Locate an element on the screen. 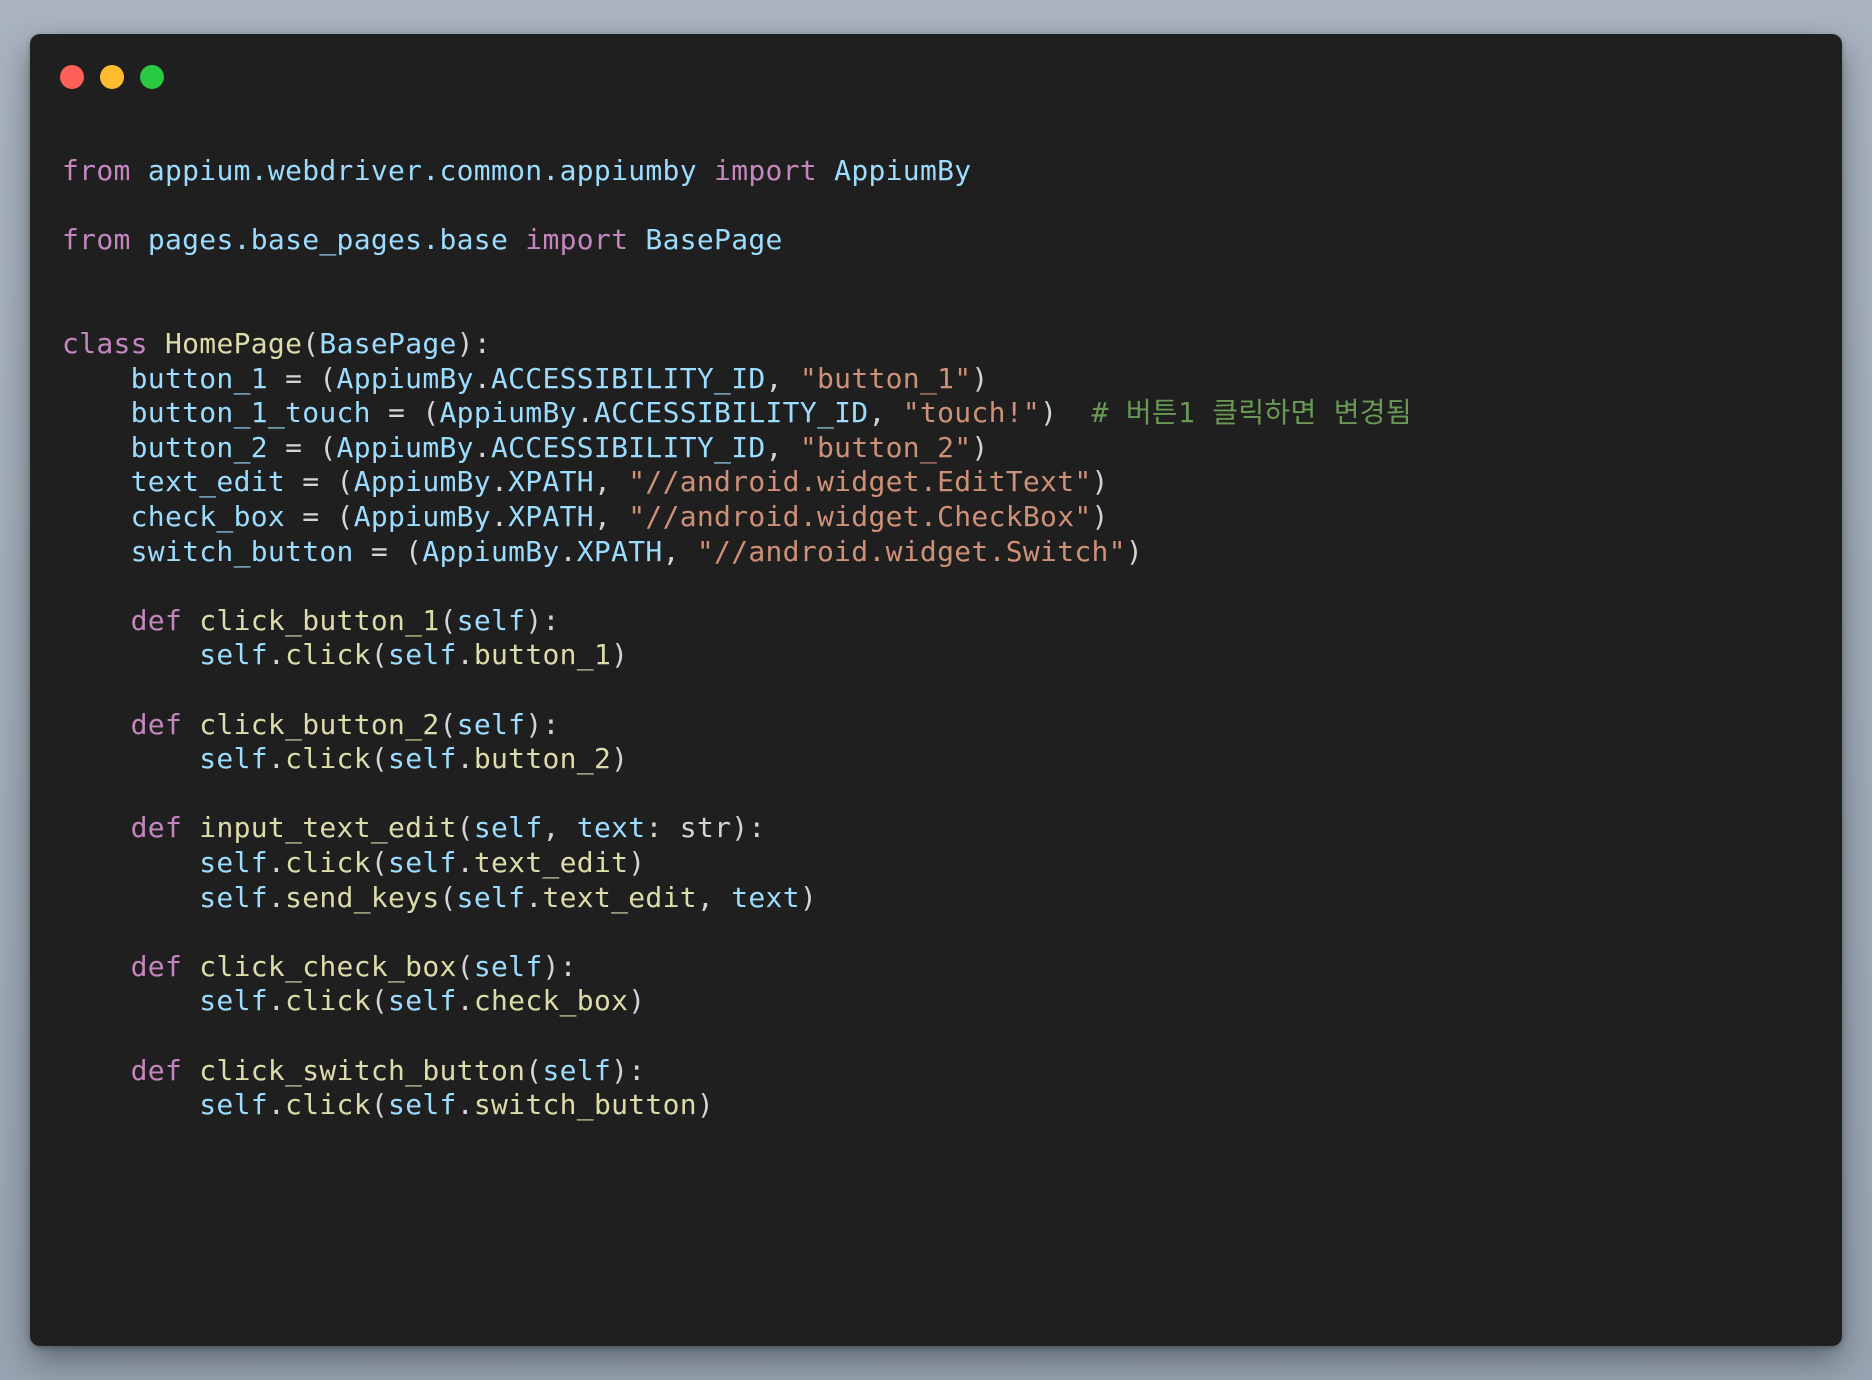 Image resolution: width=1872 pixels, height=1380 pixels. code-line: self.click(self.check_box) is located at coordinates (353, 1001).